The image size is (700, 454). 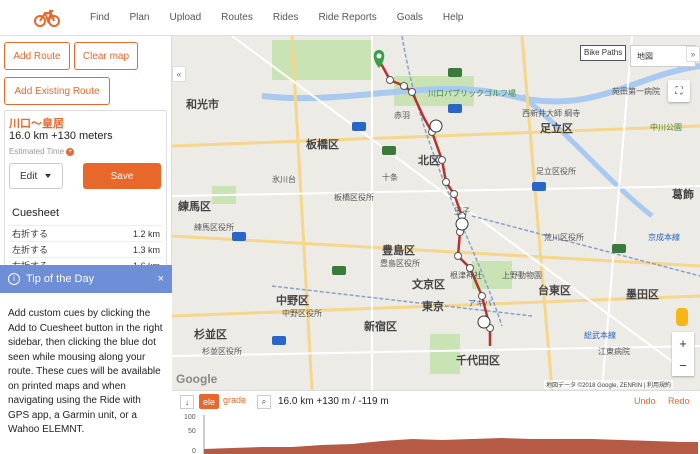 I want to click on nav-goals: Goals, so click(x=410, y=17).